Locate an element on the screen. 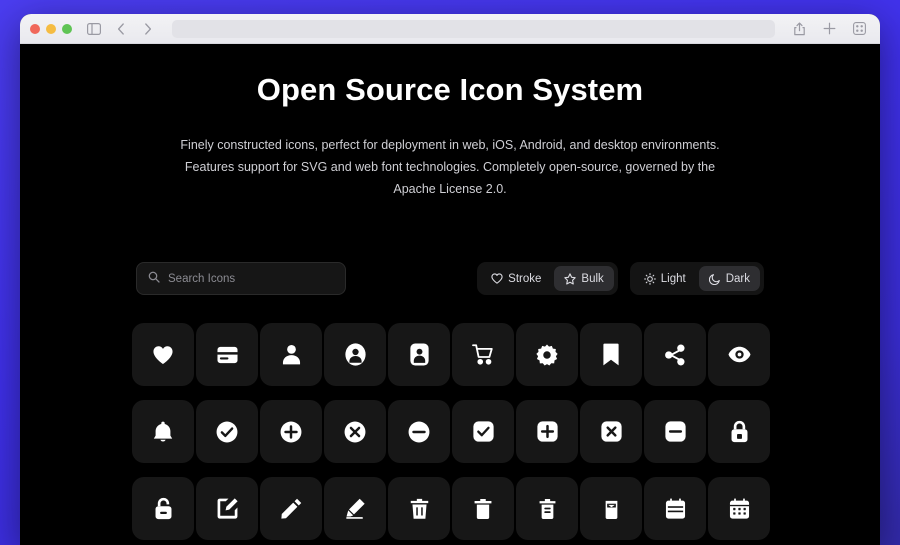 The height and width of the screenshot is (545, 900). share-icon is located at coordinates (799, 29).